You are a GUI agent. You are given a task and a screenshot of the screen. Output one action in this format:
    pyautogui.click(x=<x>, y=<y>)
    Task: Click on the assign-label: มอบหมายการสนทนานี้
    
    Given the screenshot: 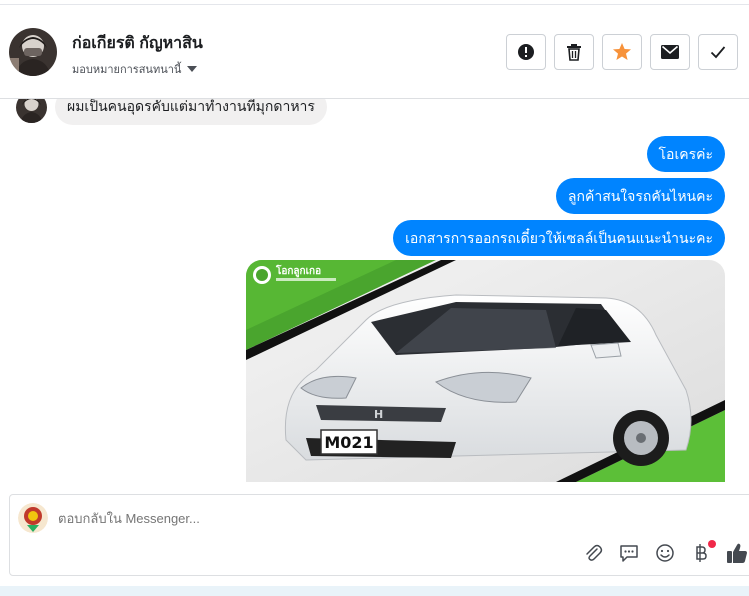 What is the action you would take?
    pyautogui.click(x=127, y=70)
    